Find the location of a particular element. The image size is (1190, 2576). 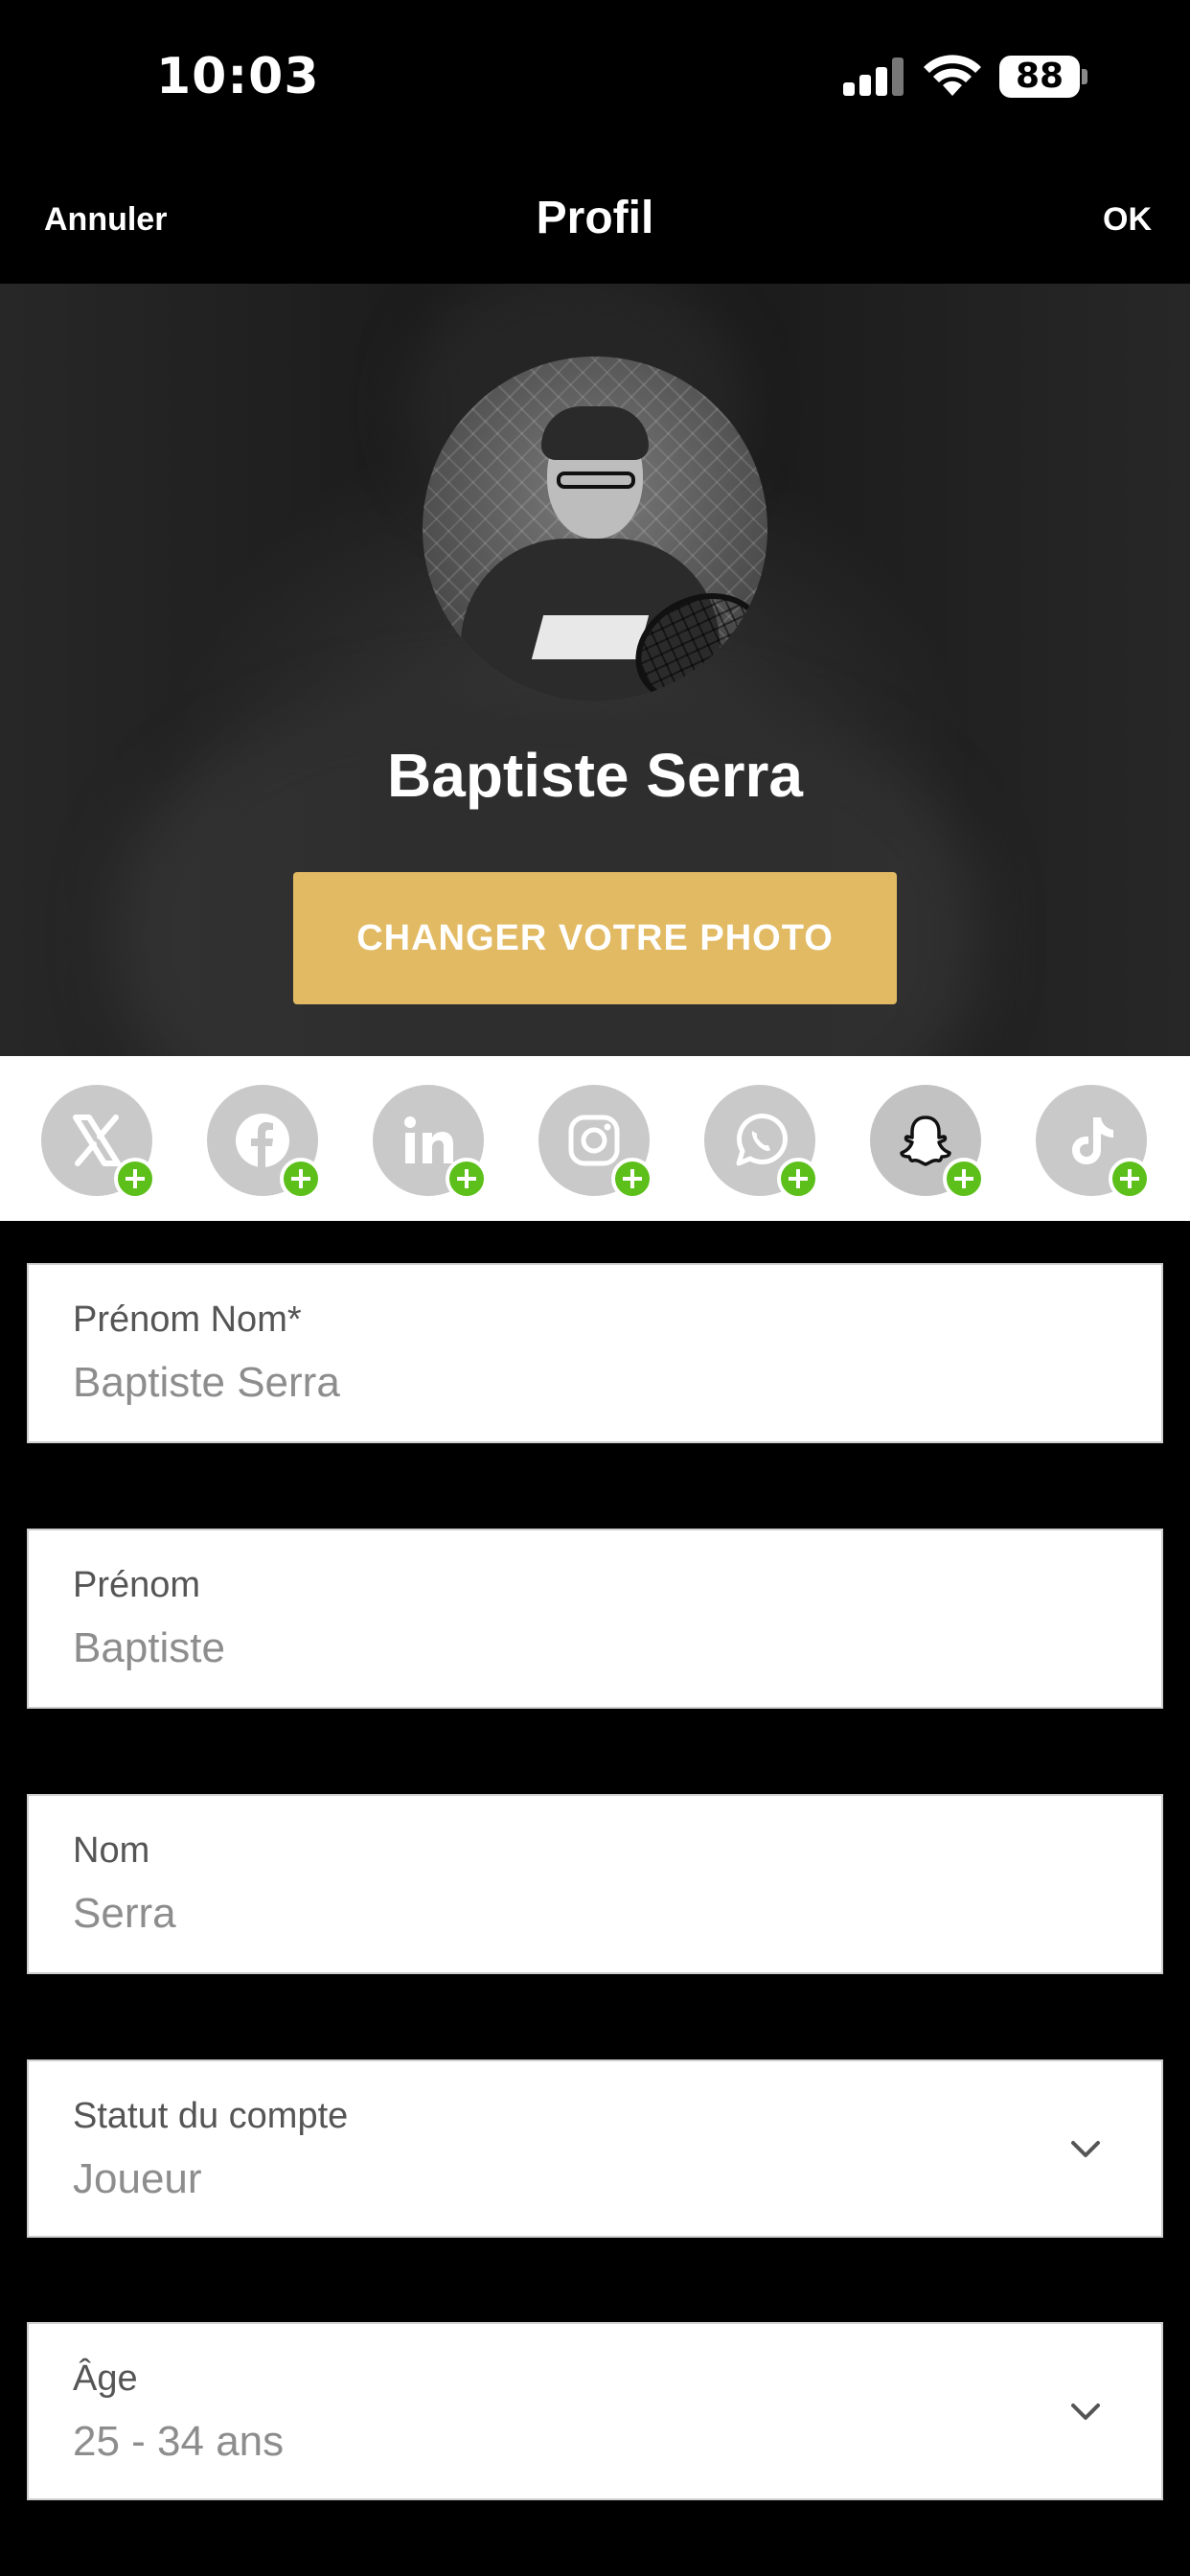

full-name-value: Baptiste Serra is located at coordinates (207, 1383).